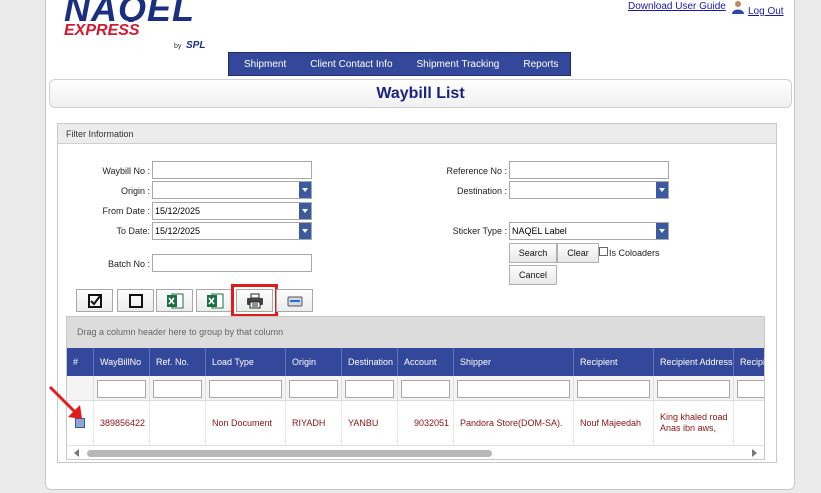  Describe the element at coordinates (749, 362) in the screenshot. I see `column-header: Recipi` at that location.